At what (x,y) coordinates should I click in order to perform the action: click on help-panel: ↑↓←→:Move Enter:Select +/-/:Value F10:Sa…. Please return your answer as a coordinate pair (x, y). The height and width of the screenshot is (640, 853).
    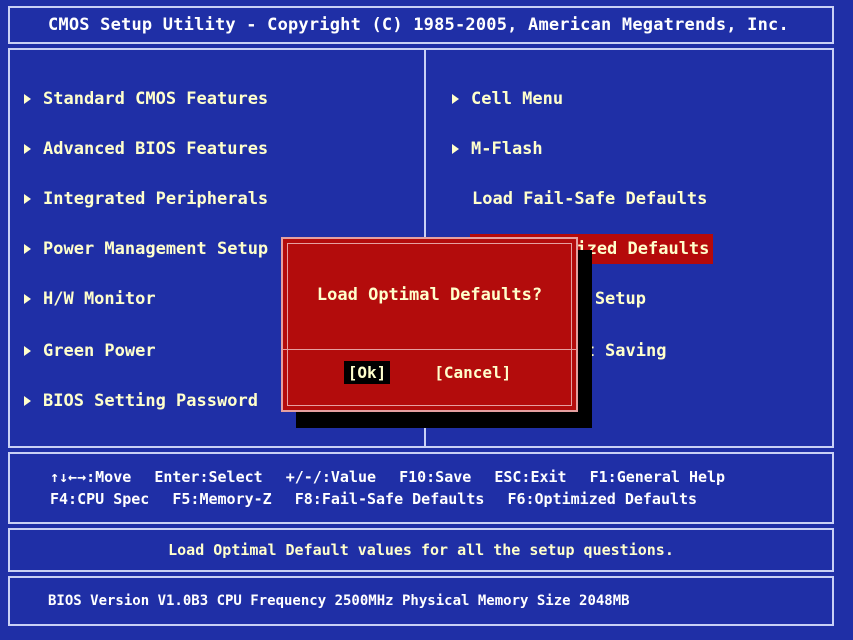
    Looking at the image, I should click on (421, 488).